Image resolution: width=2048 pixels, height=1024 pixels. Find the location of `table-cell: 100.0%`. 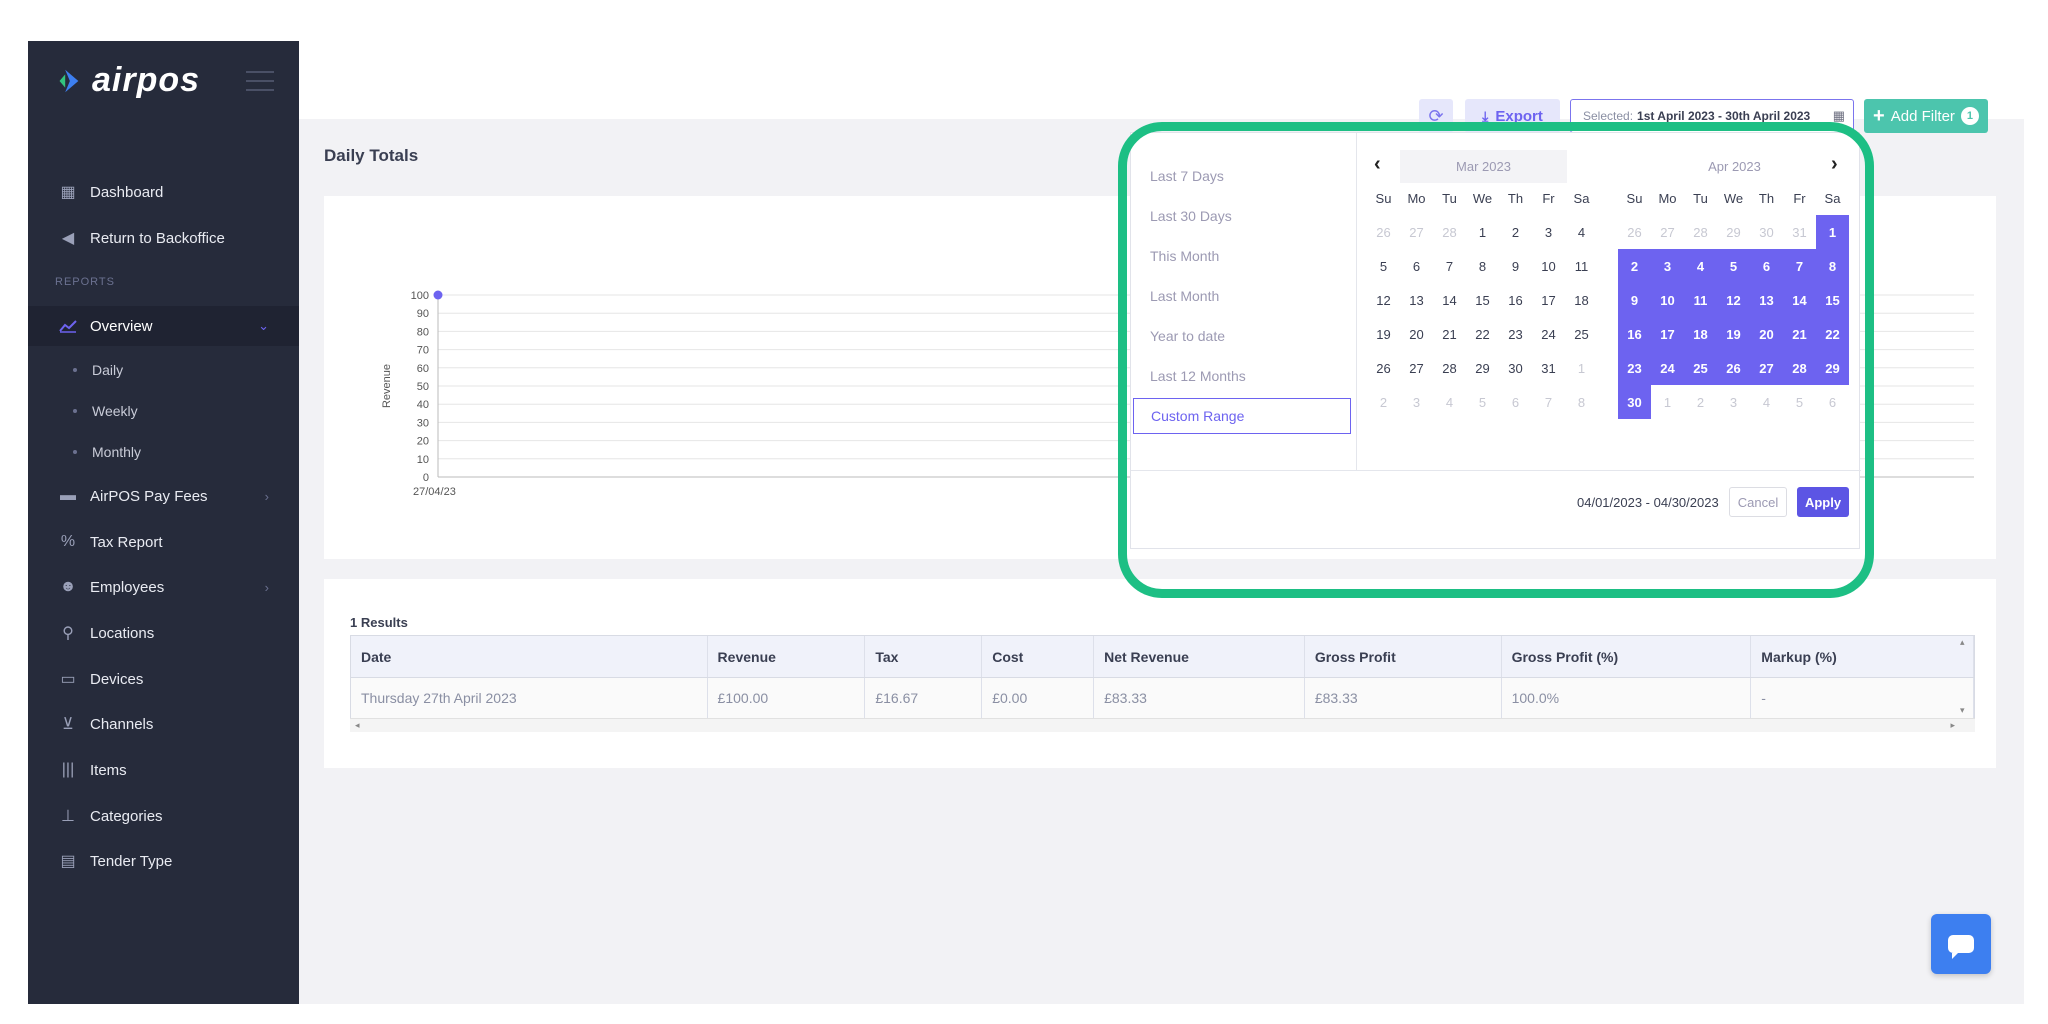

table-cell: 100.0% is located at coordinates (1627, 698).